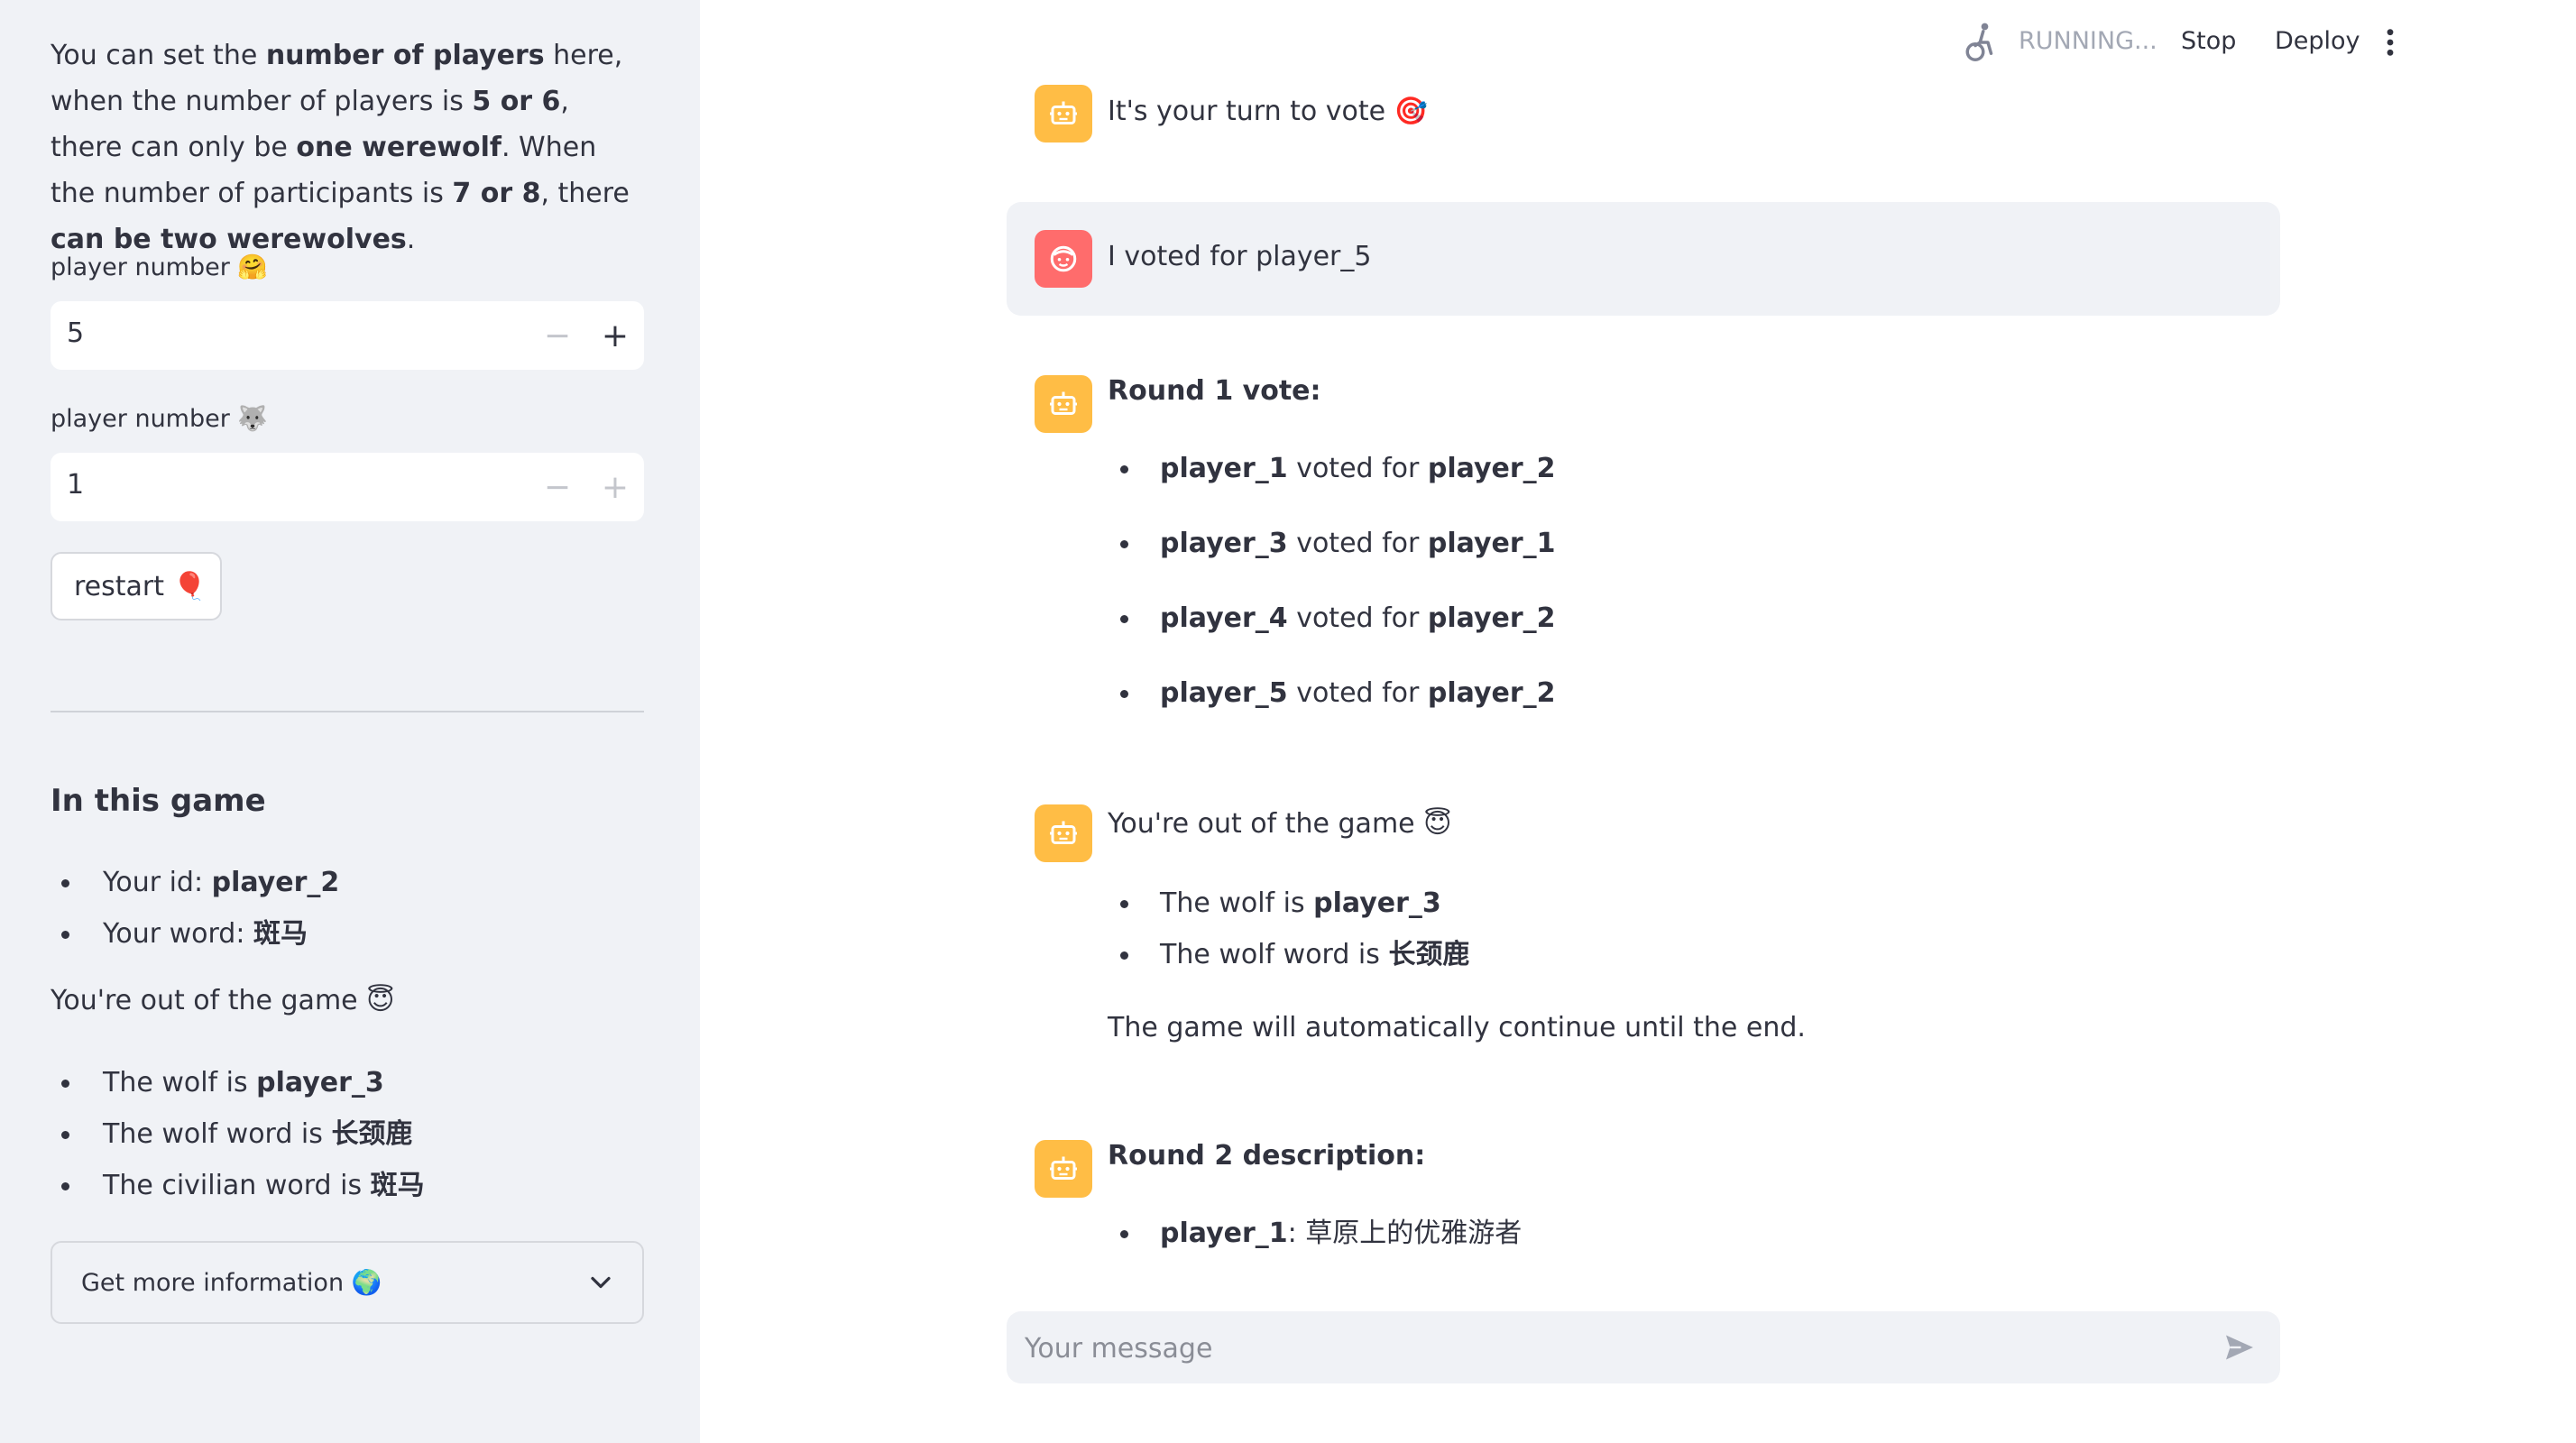 Image resolution: width=2576 pixels, height=1443 pixels. Describe the element at coordinates (1405, 1233) in the screenshot. I see `desc-text: : 草原上的优雅游者` at that location.